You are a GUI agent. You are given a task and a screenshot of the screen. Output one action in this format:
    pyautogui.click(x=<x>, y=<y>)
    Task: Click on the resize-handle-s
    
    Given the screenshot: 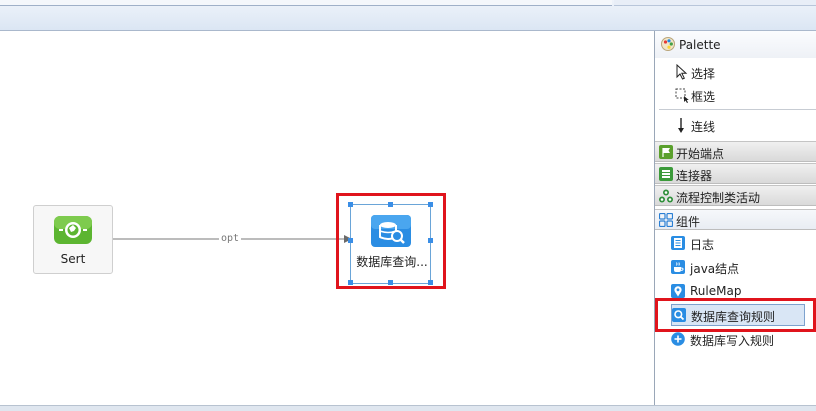 What is the action you would take?
    pyautogui.click(x=390, y=282)
    